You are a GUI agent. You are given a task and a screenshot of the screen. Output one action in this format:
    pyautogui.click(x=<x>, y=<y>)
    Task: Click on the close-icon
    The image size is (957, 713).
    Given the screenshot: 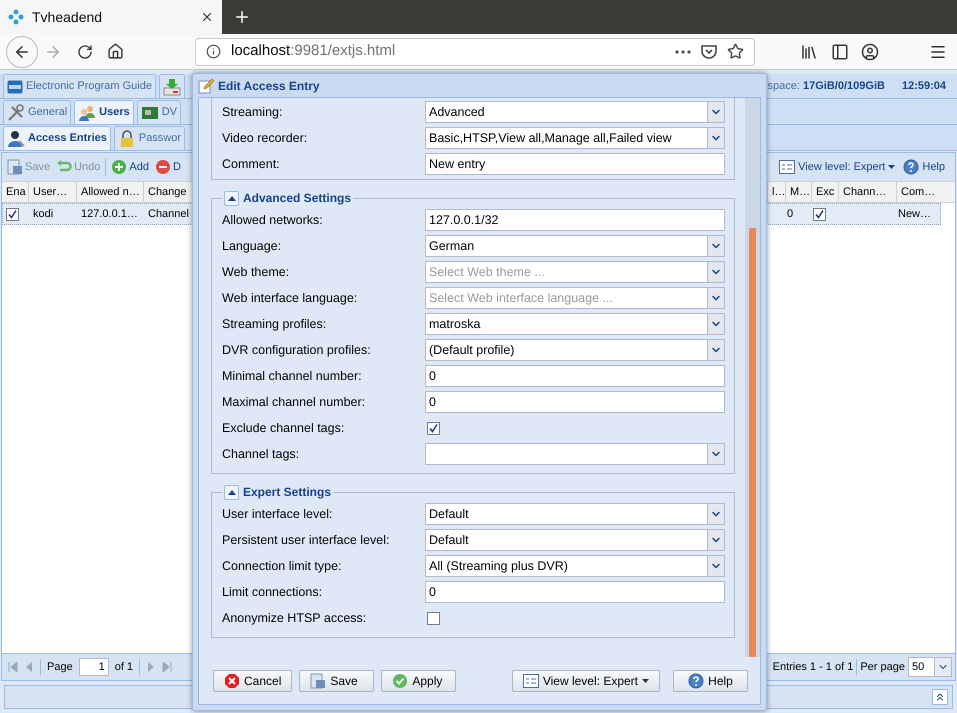 What is the action you would take?
    pyautogui.click(x=207, y=17)
    